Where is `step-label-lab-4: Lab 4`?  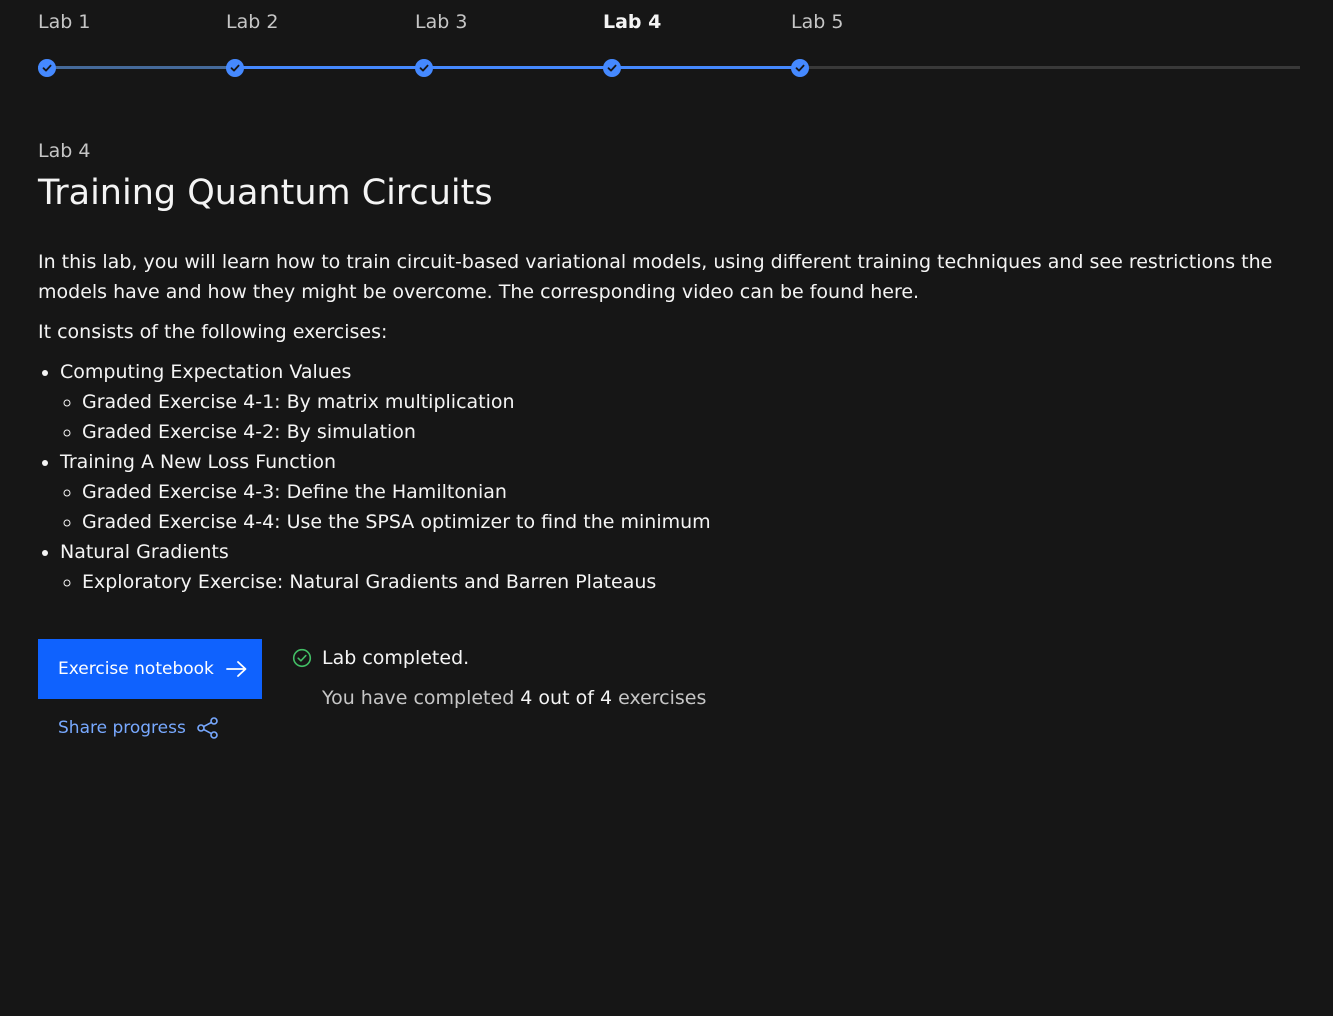
step-label-lab-4: Lab 4 is located at coordinates (632, 22).